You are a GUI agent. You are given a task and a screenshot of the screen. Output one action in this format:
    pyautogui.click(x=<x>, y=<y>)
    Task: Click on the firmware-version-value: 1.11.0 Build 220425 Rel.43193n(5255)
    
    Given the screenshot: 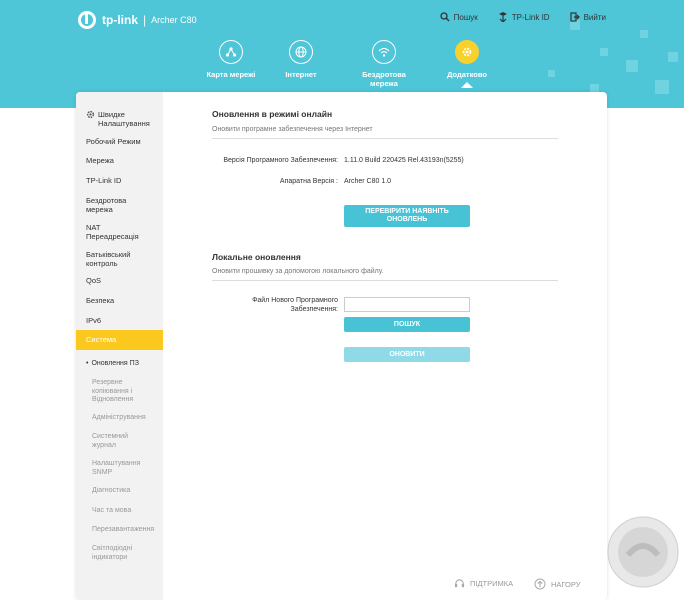 What is the action you would take?
    pyautogui.click(x=404, y=160)
    